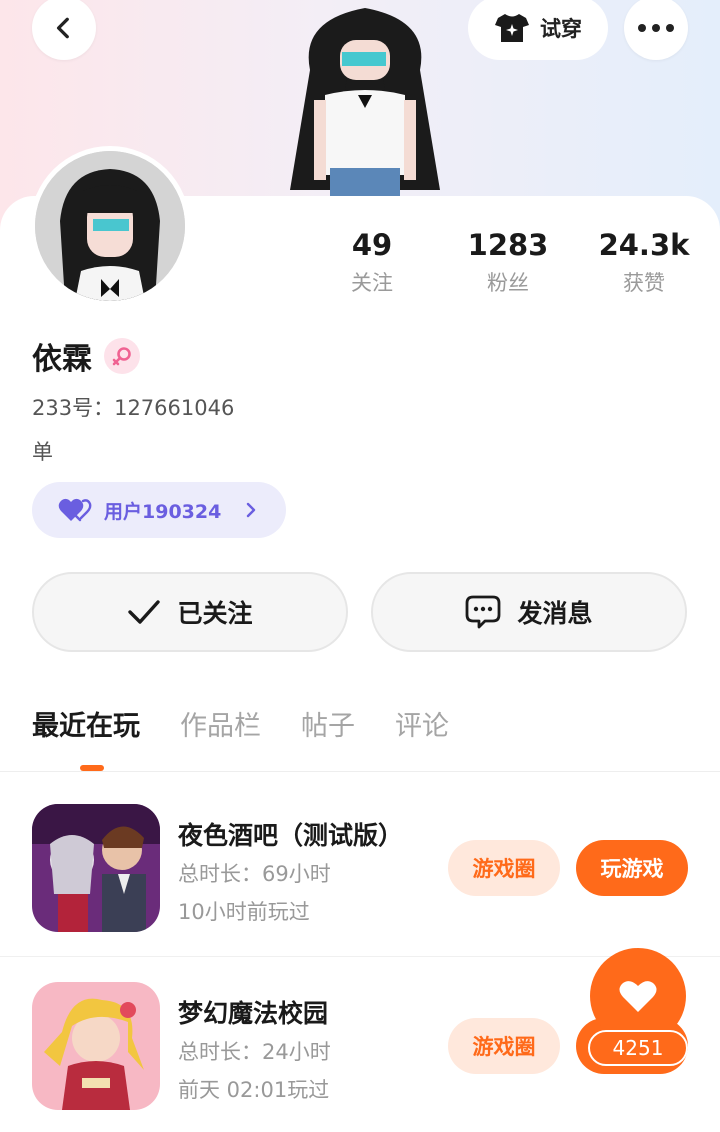 Image resolution: width=720 pixels, height=1132 pixels. What do you see at coordinates (144, 612) in the screenshot?
I see `check-icon` at bounding box center [144, 612].